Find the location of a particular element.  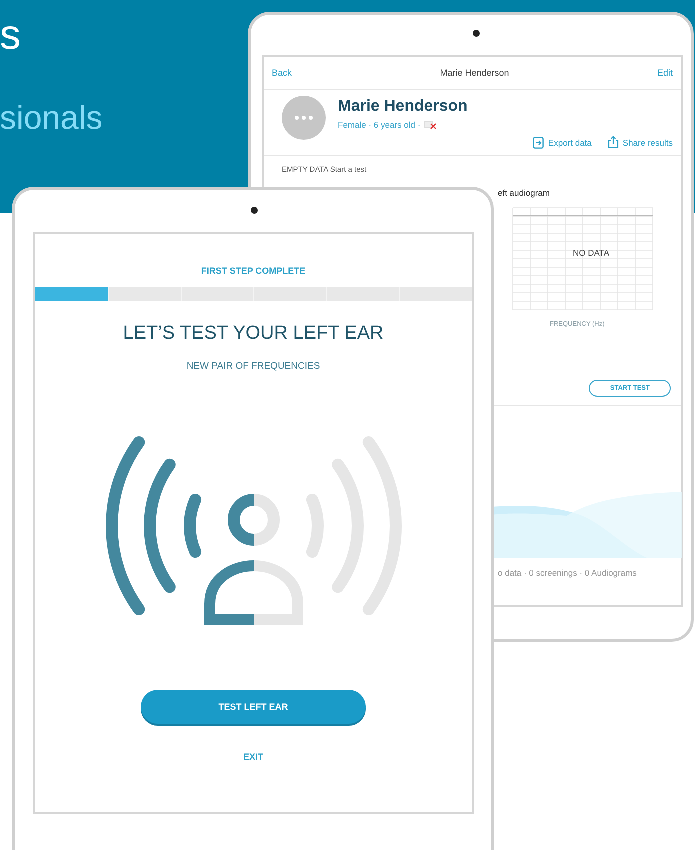

ellipsis-icon is located at coordinates (304, 118).